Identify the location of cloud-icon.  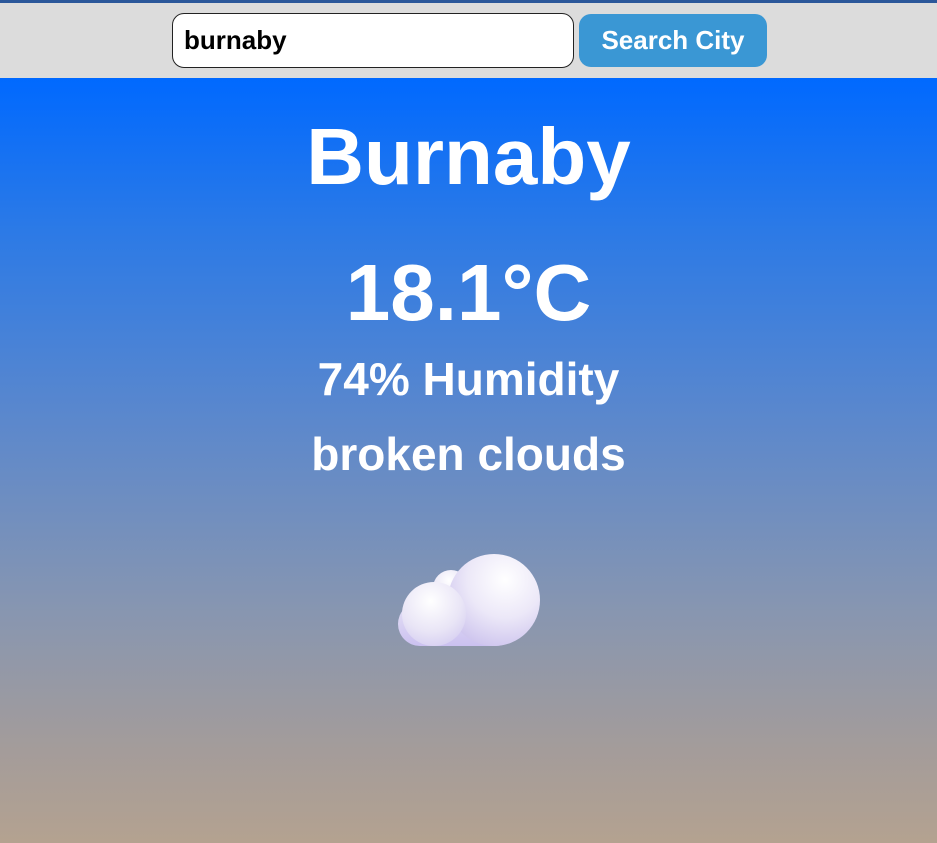
(469, 600).